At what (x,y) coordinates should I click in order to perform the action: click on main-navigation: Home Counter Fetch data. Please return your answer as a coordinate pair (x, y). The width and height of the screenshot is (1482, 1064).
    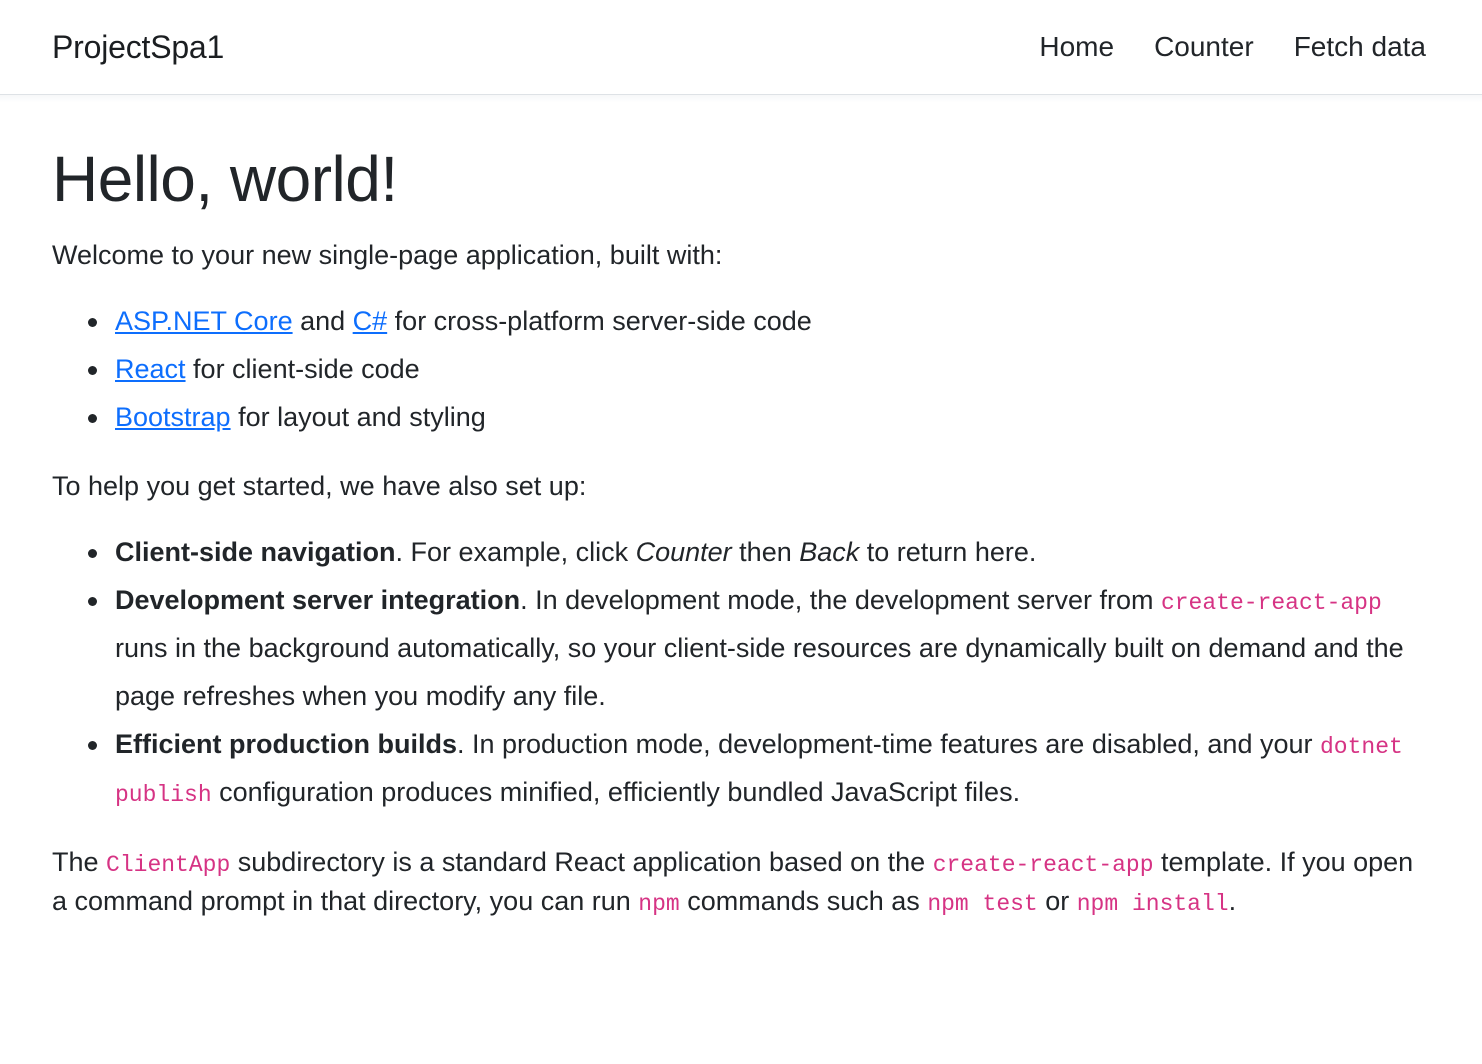
    Looking at the image, I should click on (1234, 47).